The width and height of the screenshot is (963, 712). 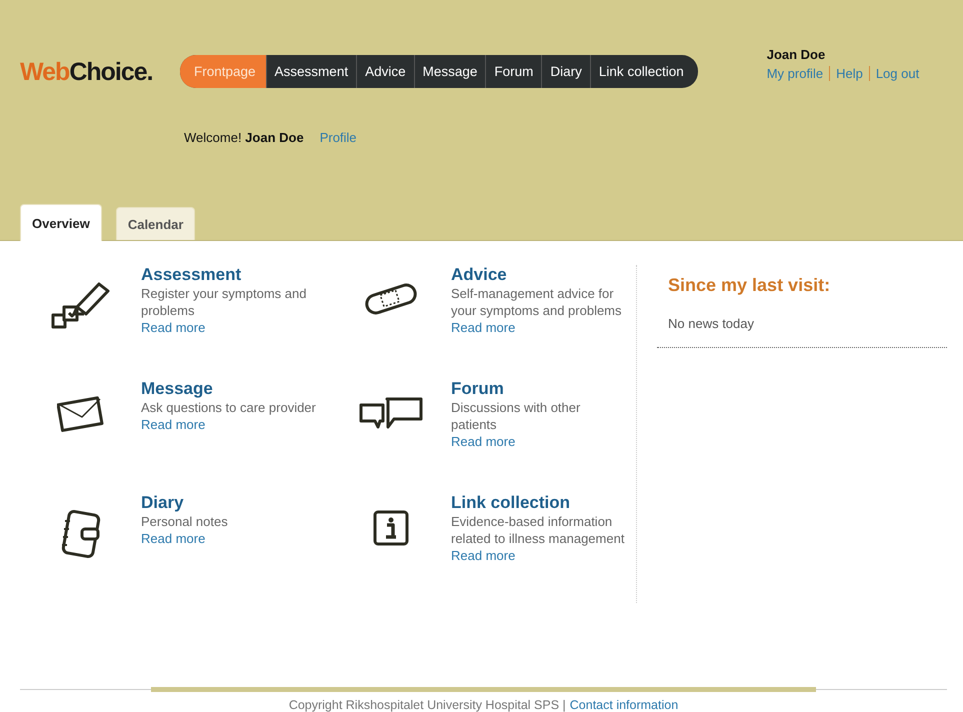 What do you see at coordinates (539, 503) in the screenshot?
I see `feature-title: Link collection` at bounding box center [539, 503].